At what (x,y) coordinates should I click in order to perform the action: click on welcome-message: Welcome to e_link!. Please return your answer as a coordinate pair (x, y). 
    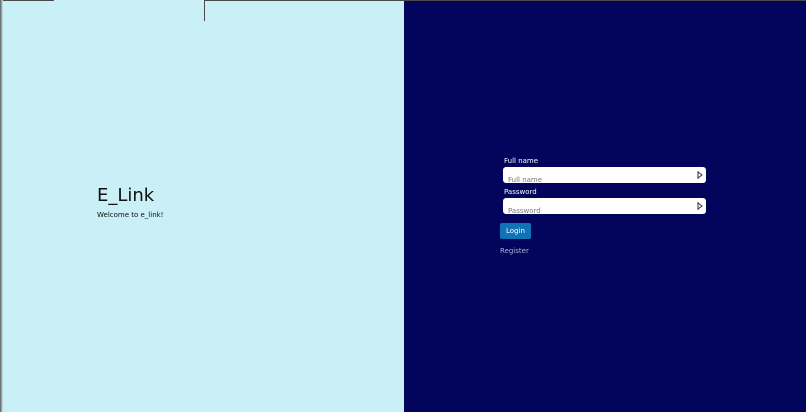
    Looking at the image, I should click on (130, 215).